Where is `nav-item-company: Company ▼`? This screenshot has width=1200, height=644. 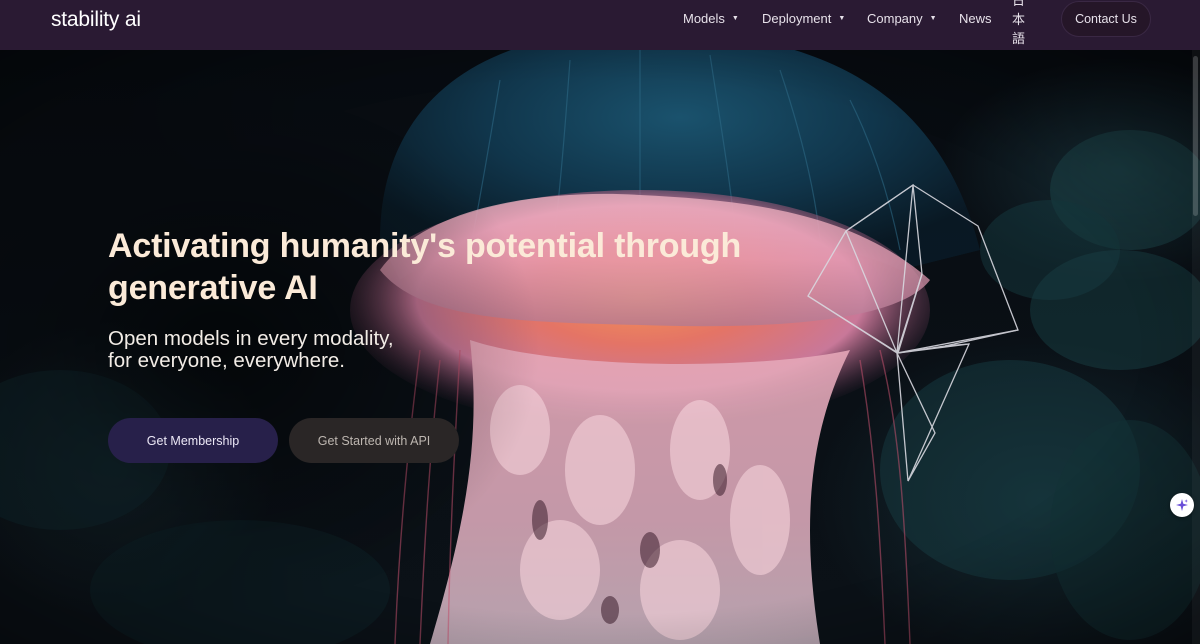 nav-item-company: Company ▼ is located at coordinates (902, 18).